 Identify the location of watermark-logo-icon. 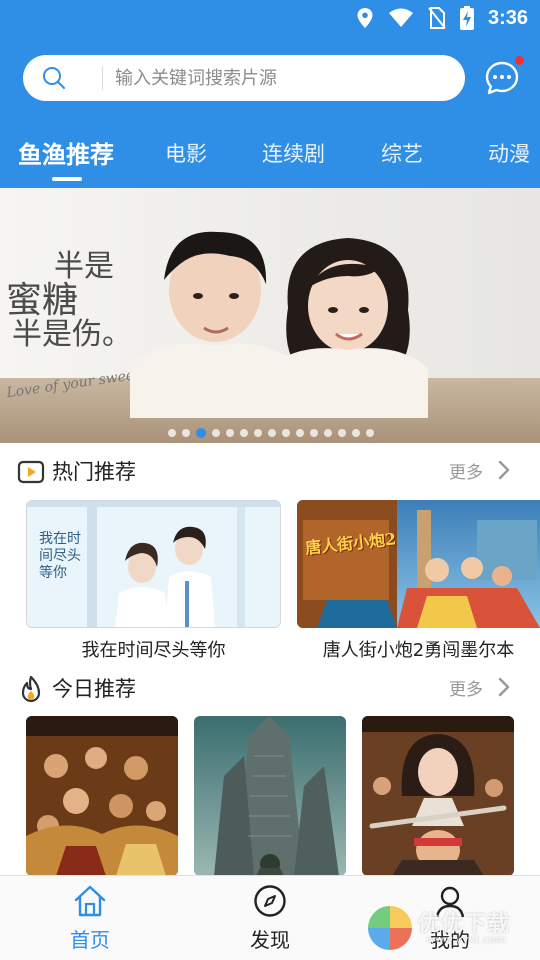
(390, 928).